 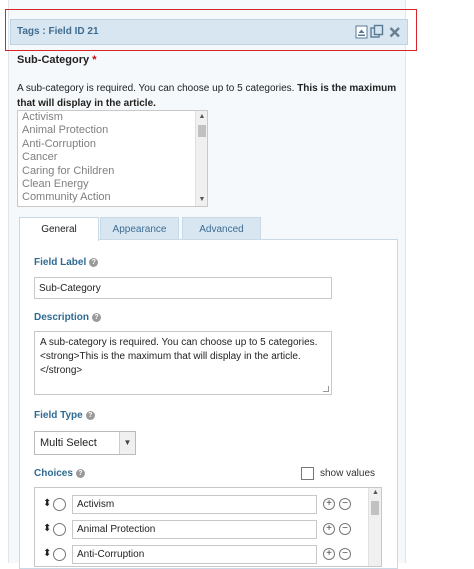 I want to click on field-label-input: Sub-Category, so click(x=183, y=288).